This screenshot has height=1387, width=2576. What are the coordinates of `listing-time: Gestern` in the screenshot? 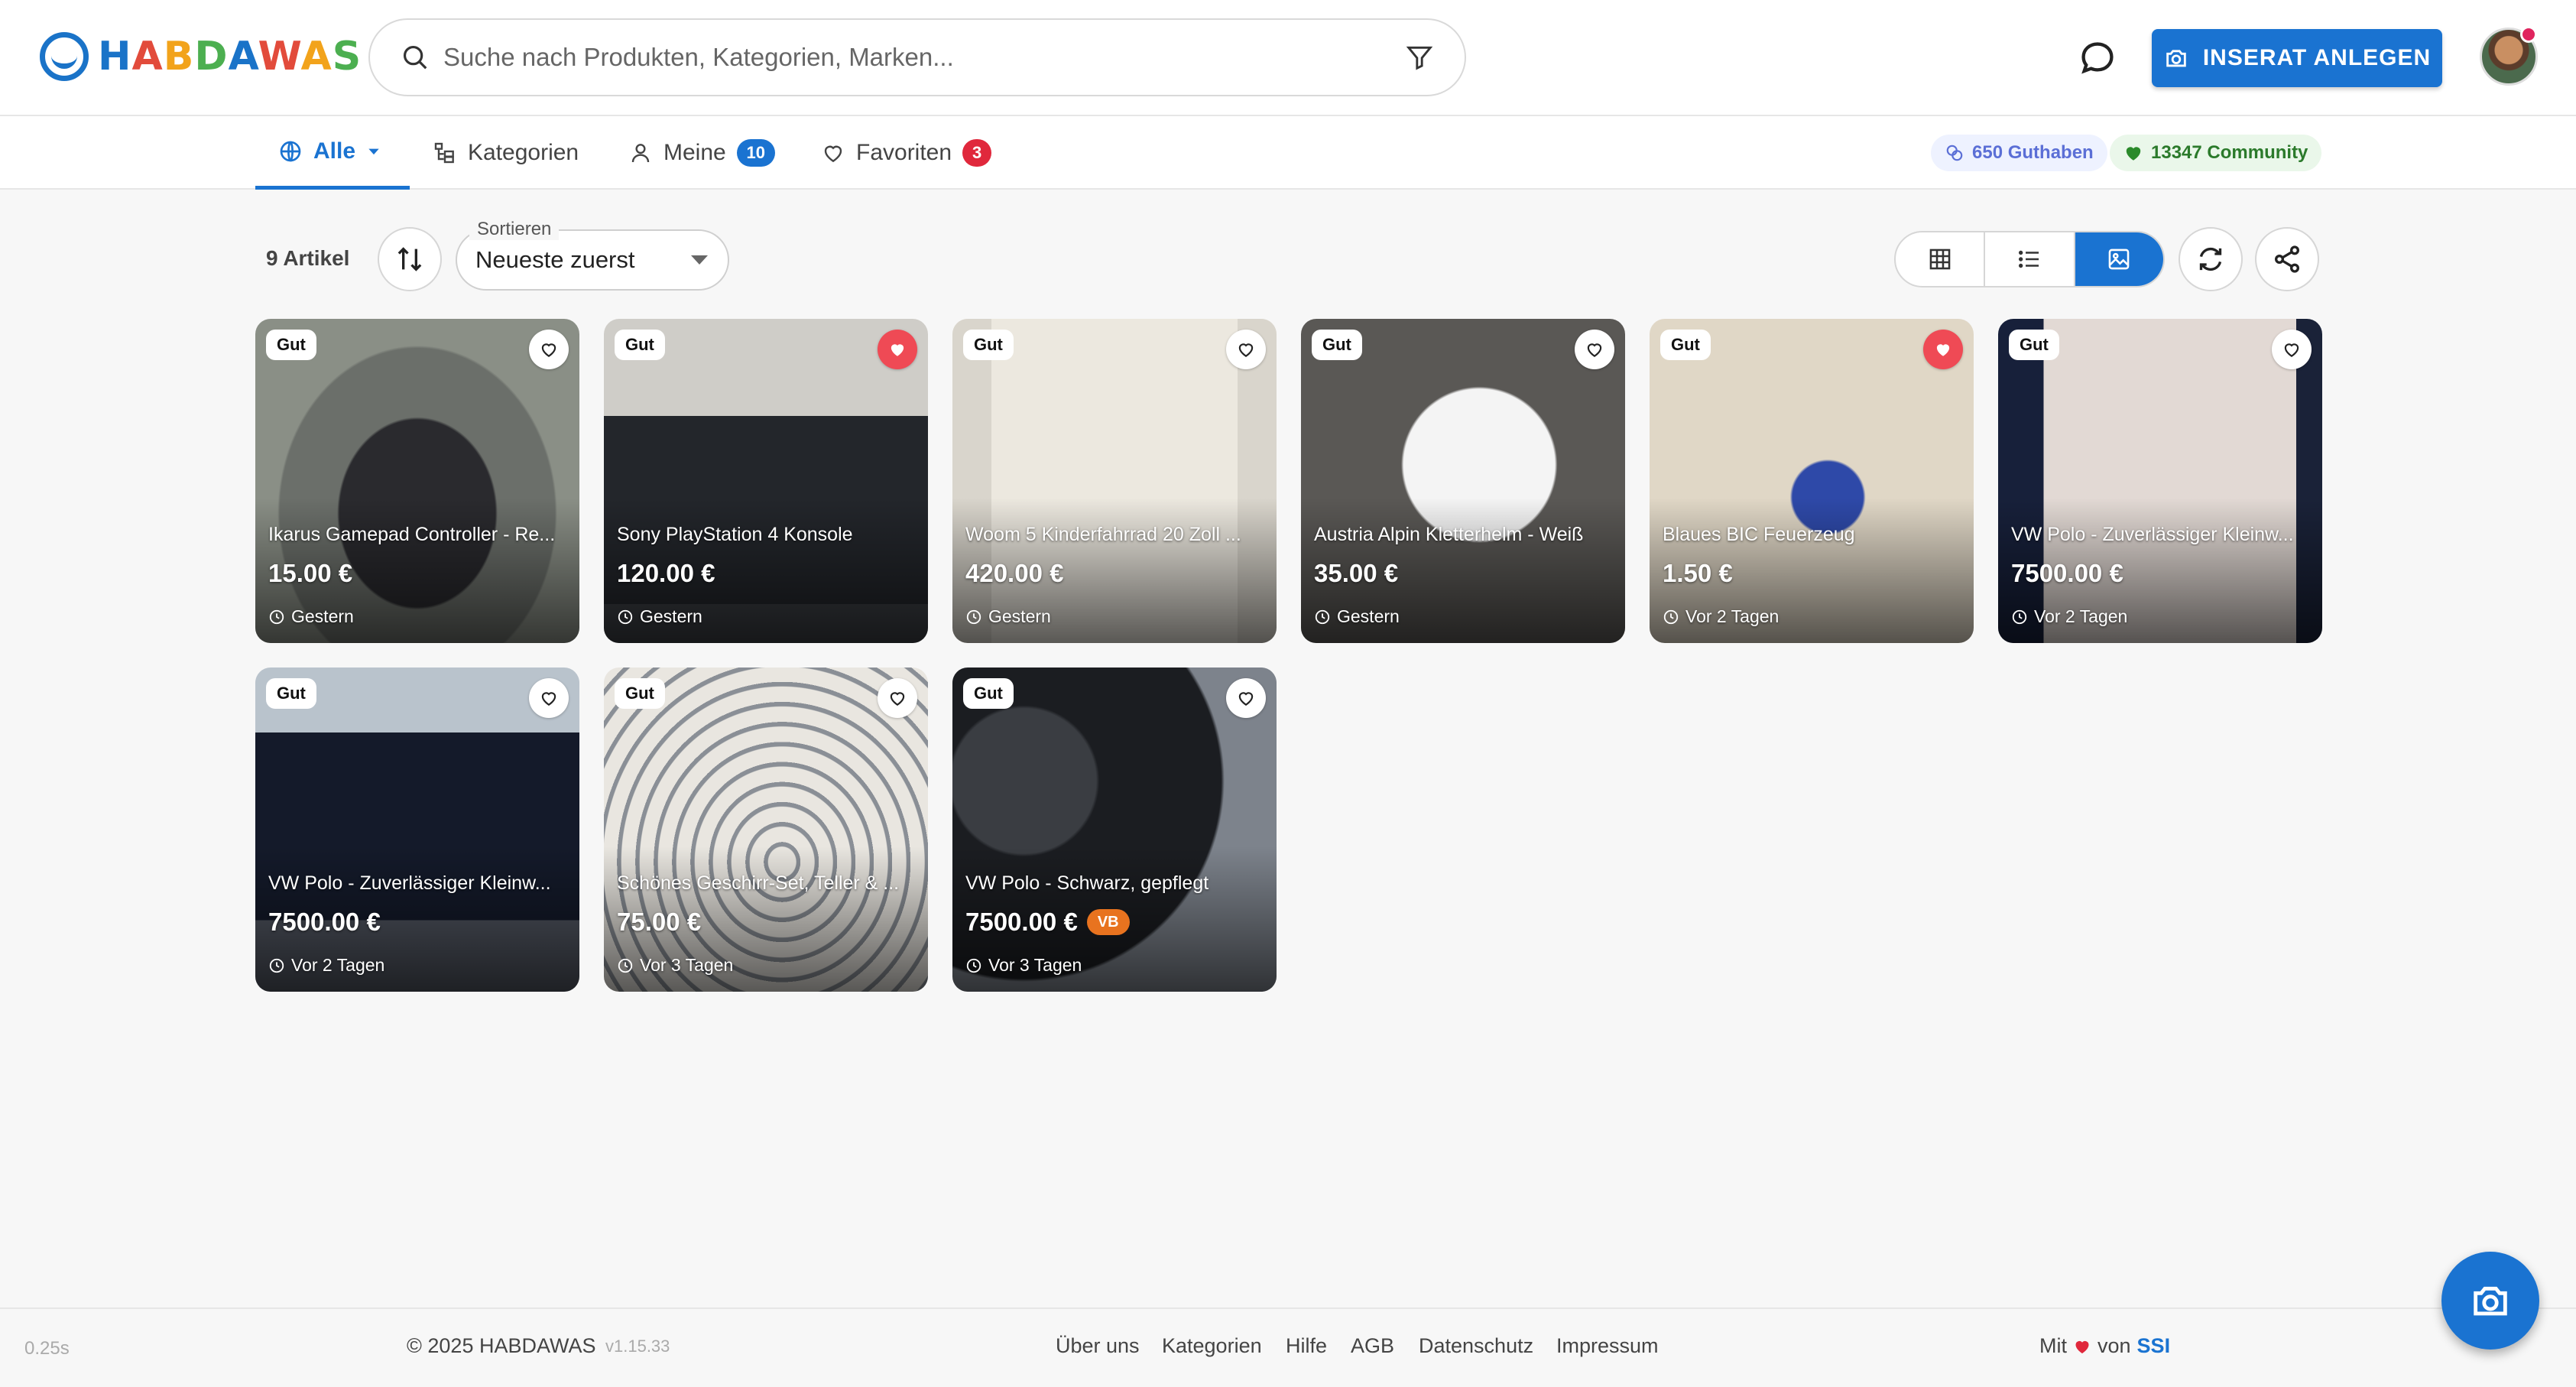 It's located at (1357, 616).